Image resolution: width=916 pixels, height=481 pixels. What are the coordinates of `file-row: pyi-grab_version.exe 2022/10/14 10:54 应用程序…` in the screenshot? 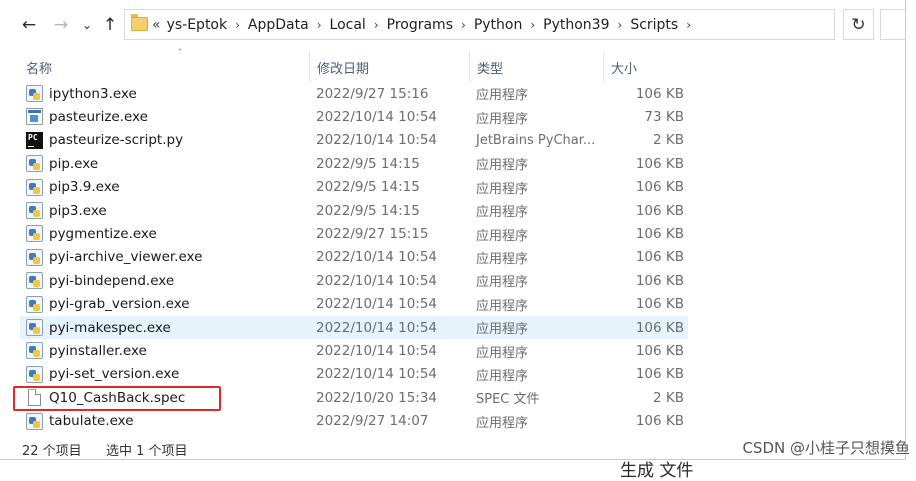 It's located at (354, 304).